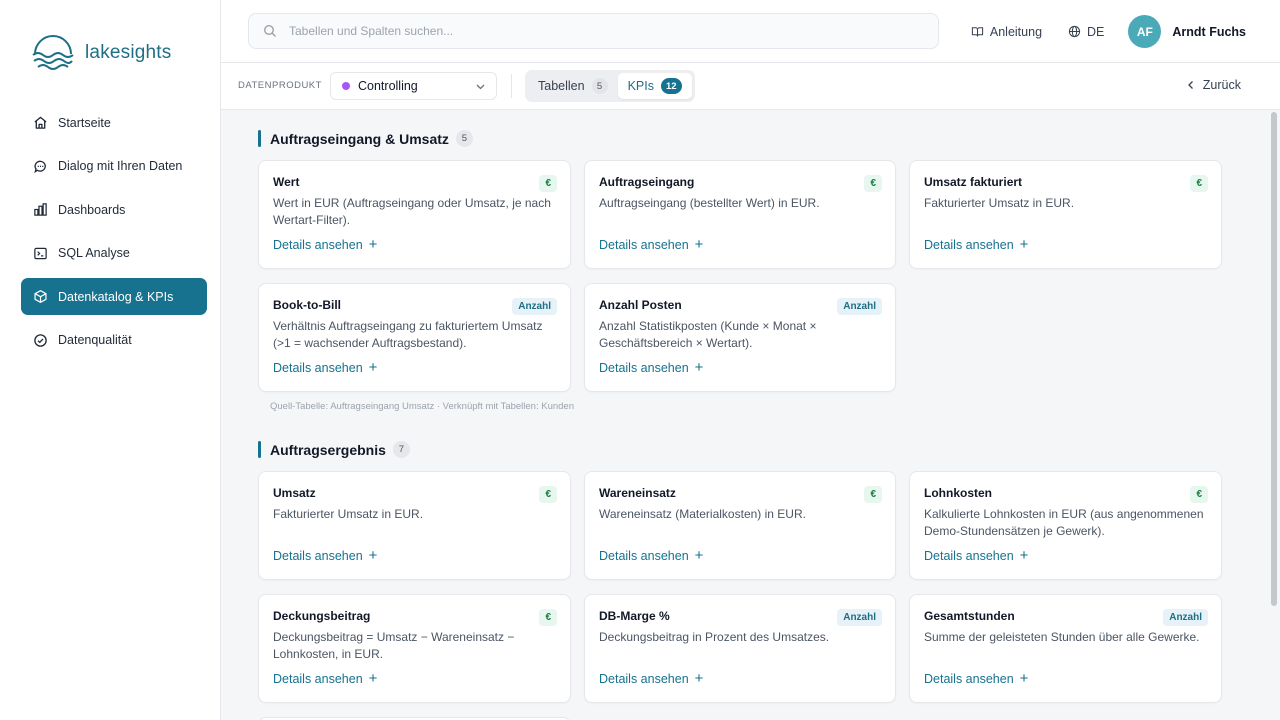 The image size is (1280, 720). I want to click on kpi-title: Deckungsbeitrag, so click(322, 616).